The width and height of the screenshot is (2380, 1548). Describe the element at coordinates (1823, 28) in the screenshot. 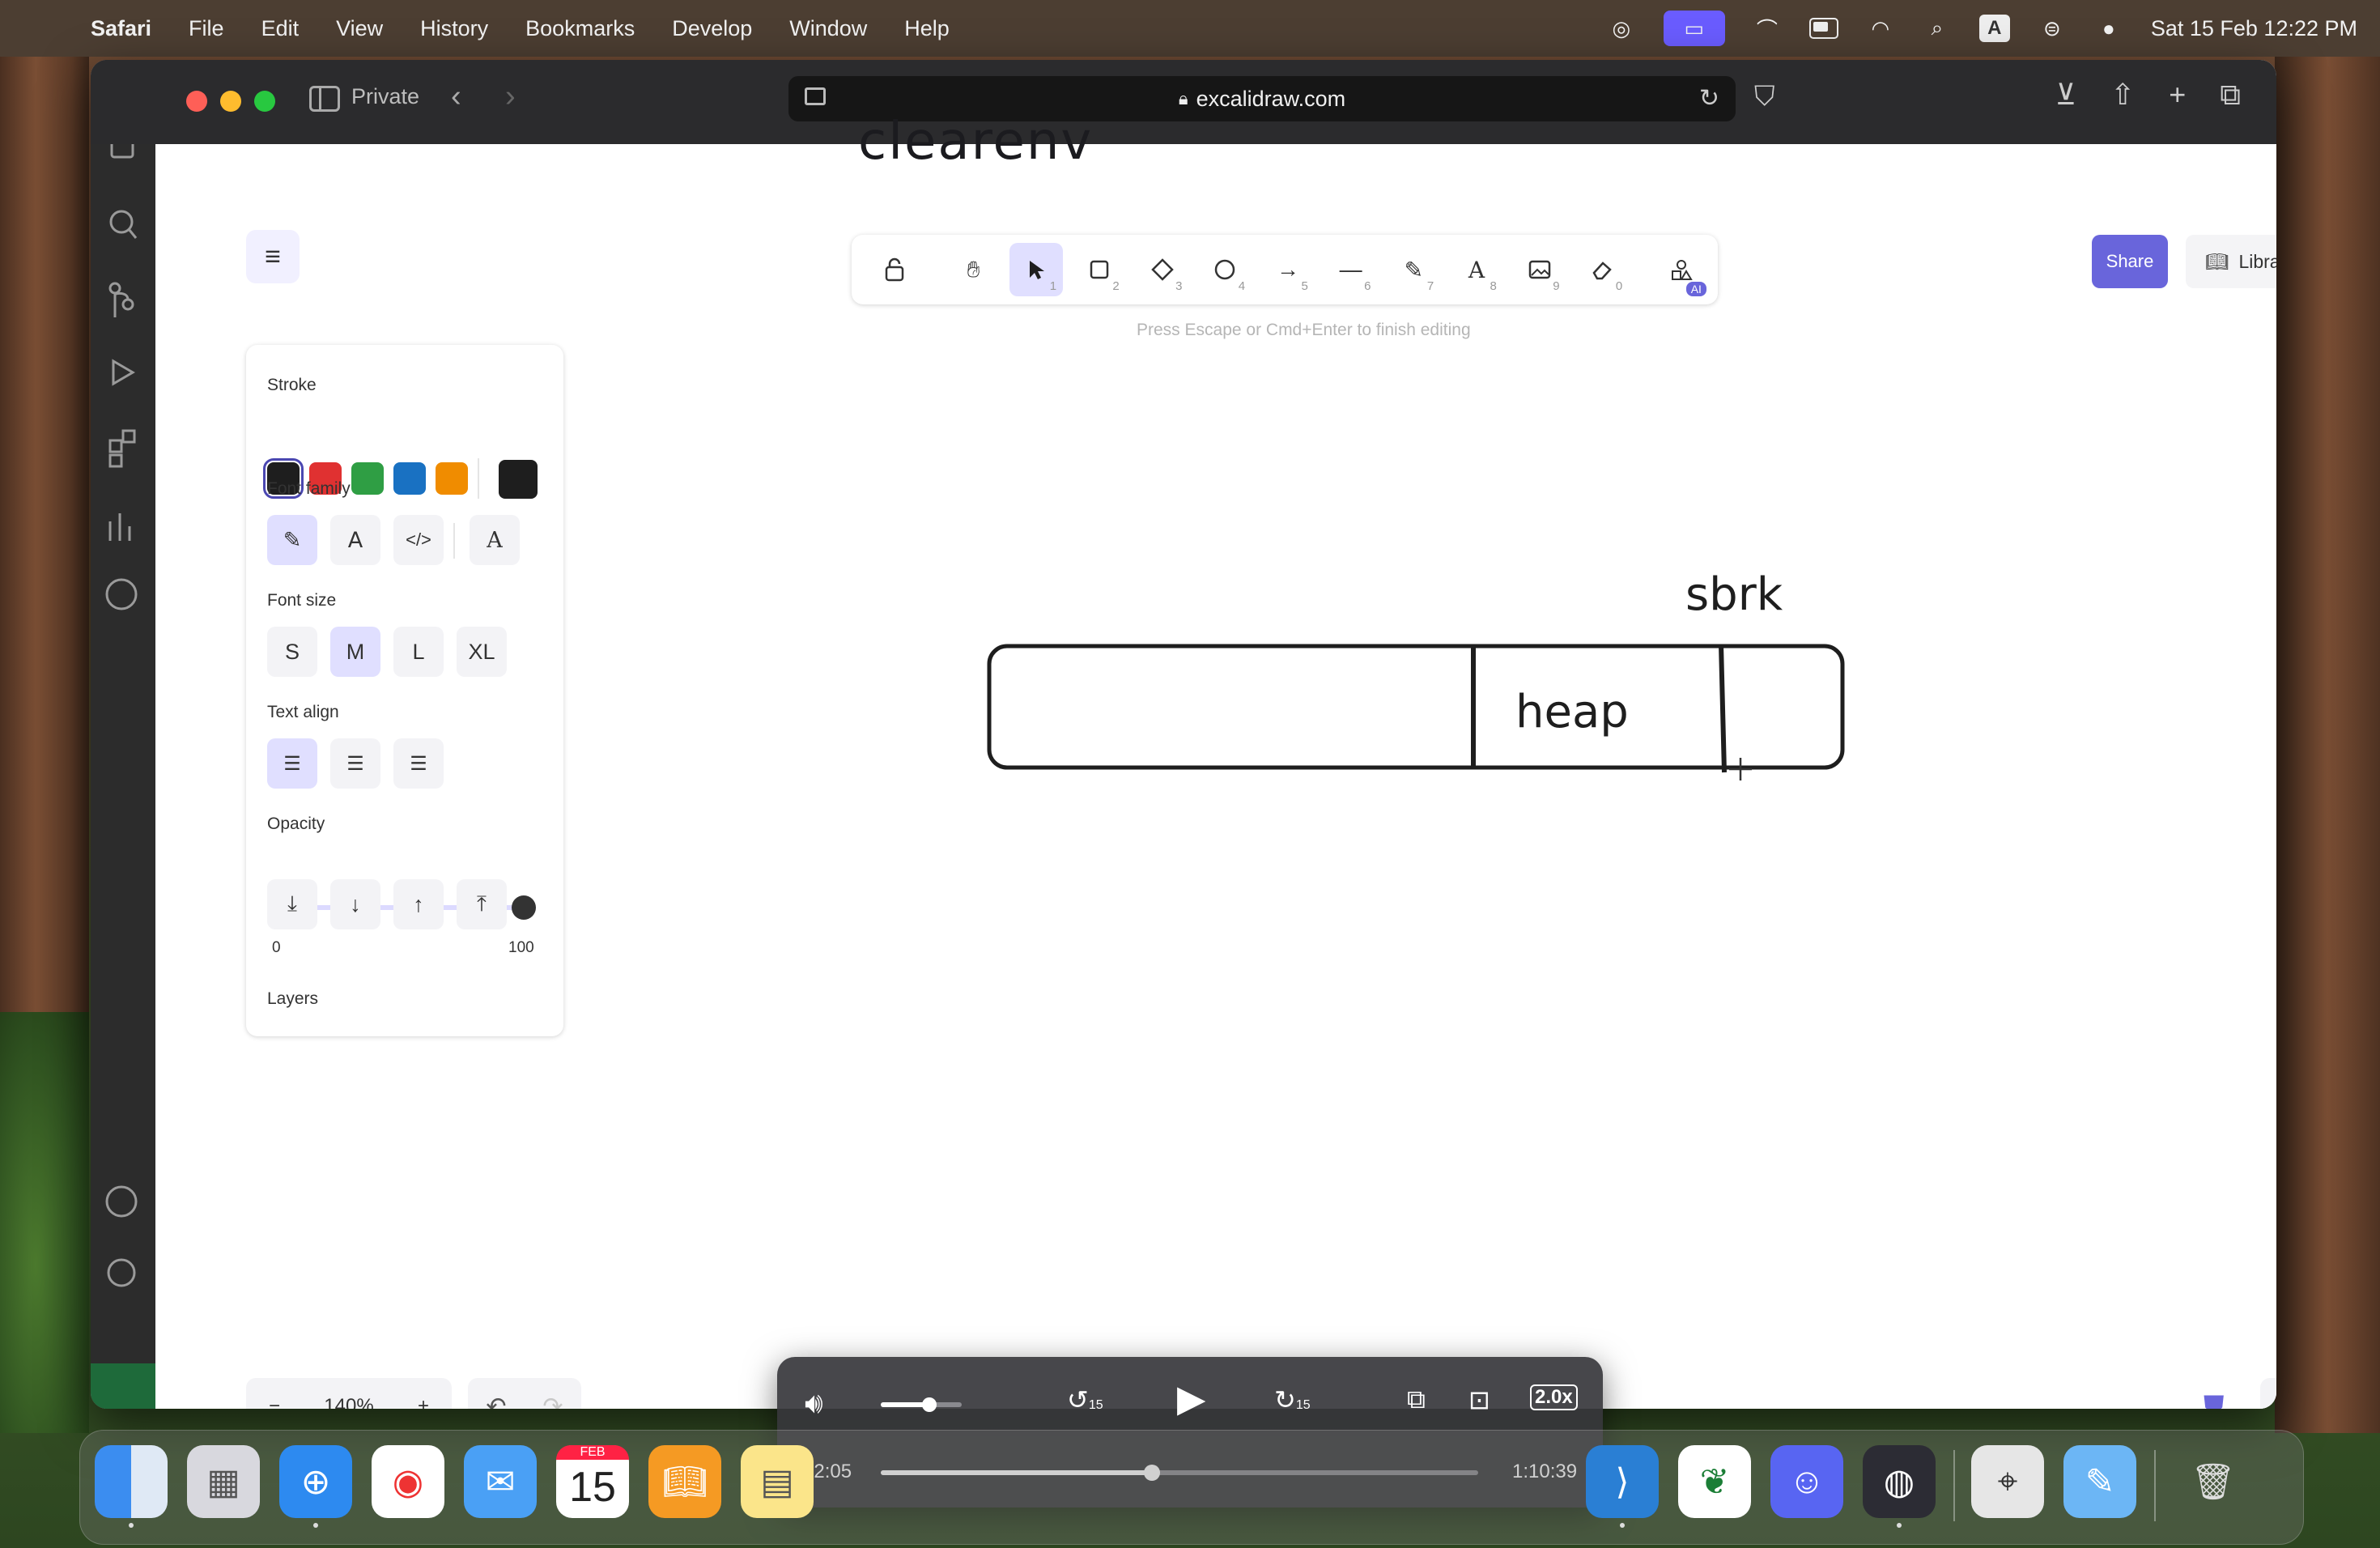

I see `battery-icon` at that location.